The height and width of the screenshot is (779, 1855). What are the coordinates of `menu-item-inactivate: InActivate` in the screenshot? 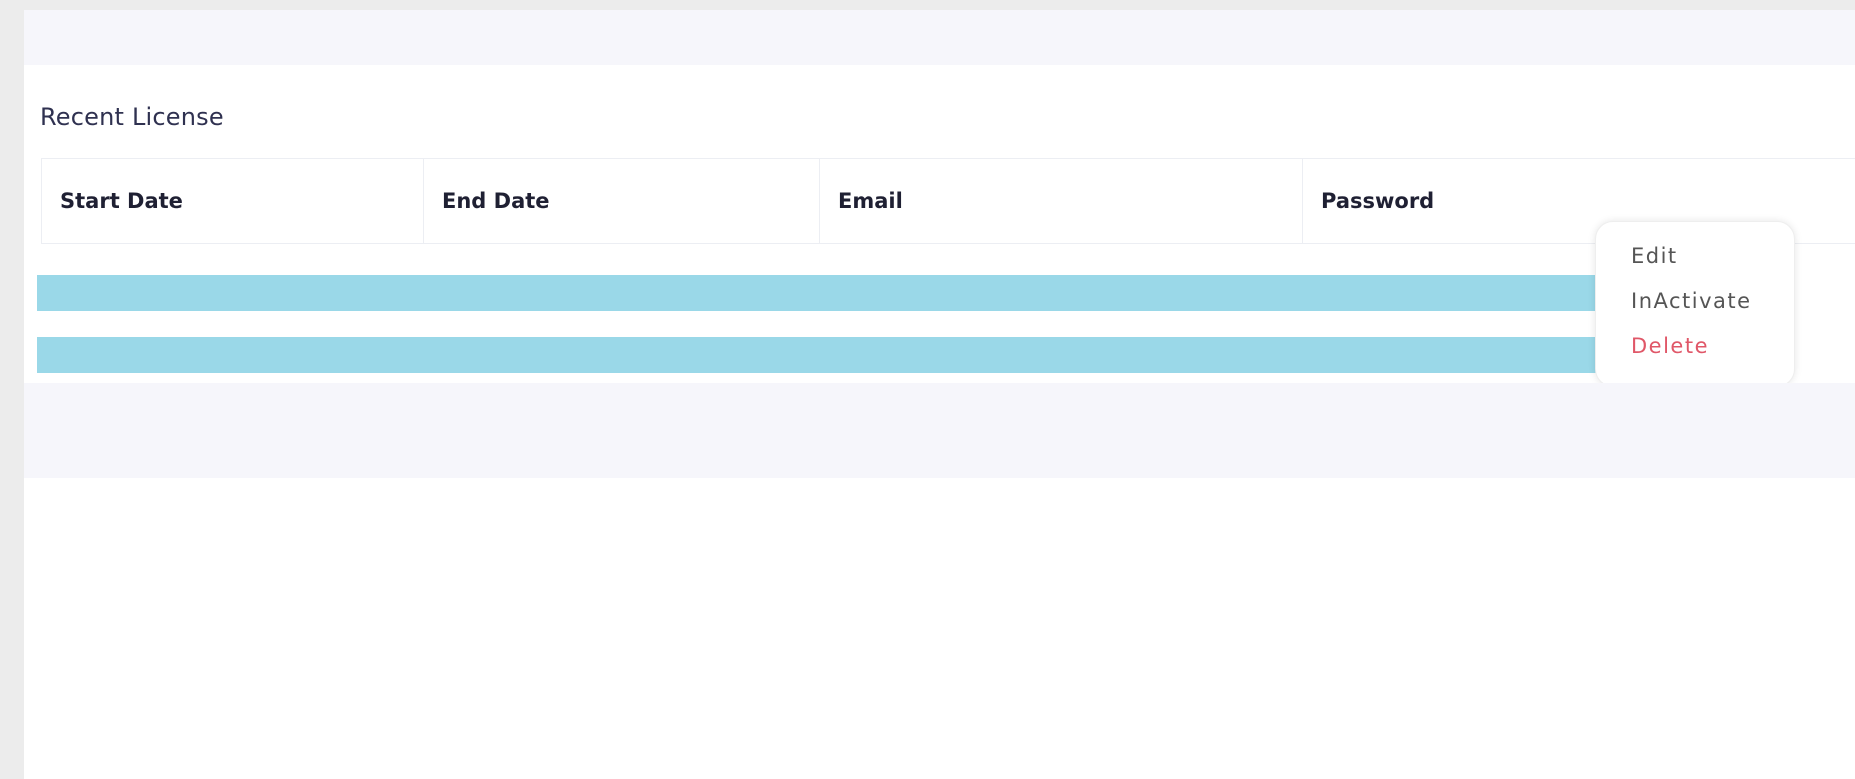 It's located at (1691, 301).